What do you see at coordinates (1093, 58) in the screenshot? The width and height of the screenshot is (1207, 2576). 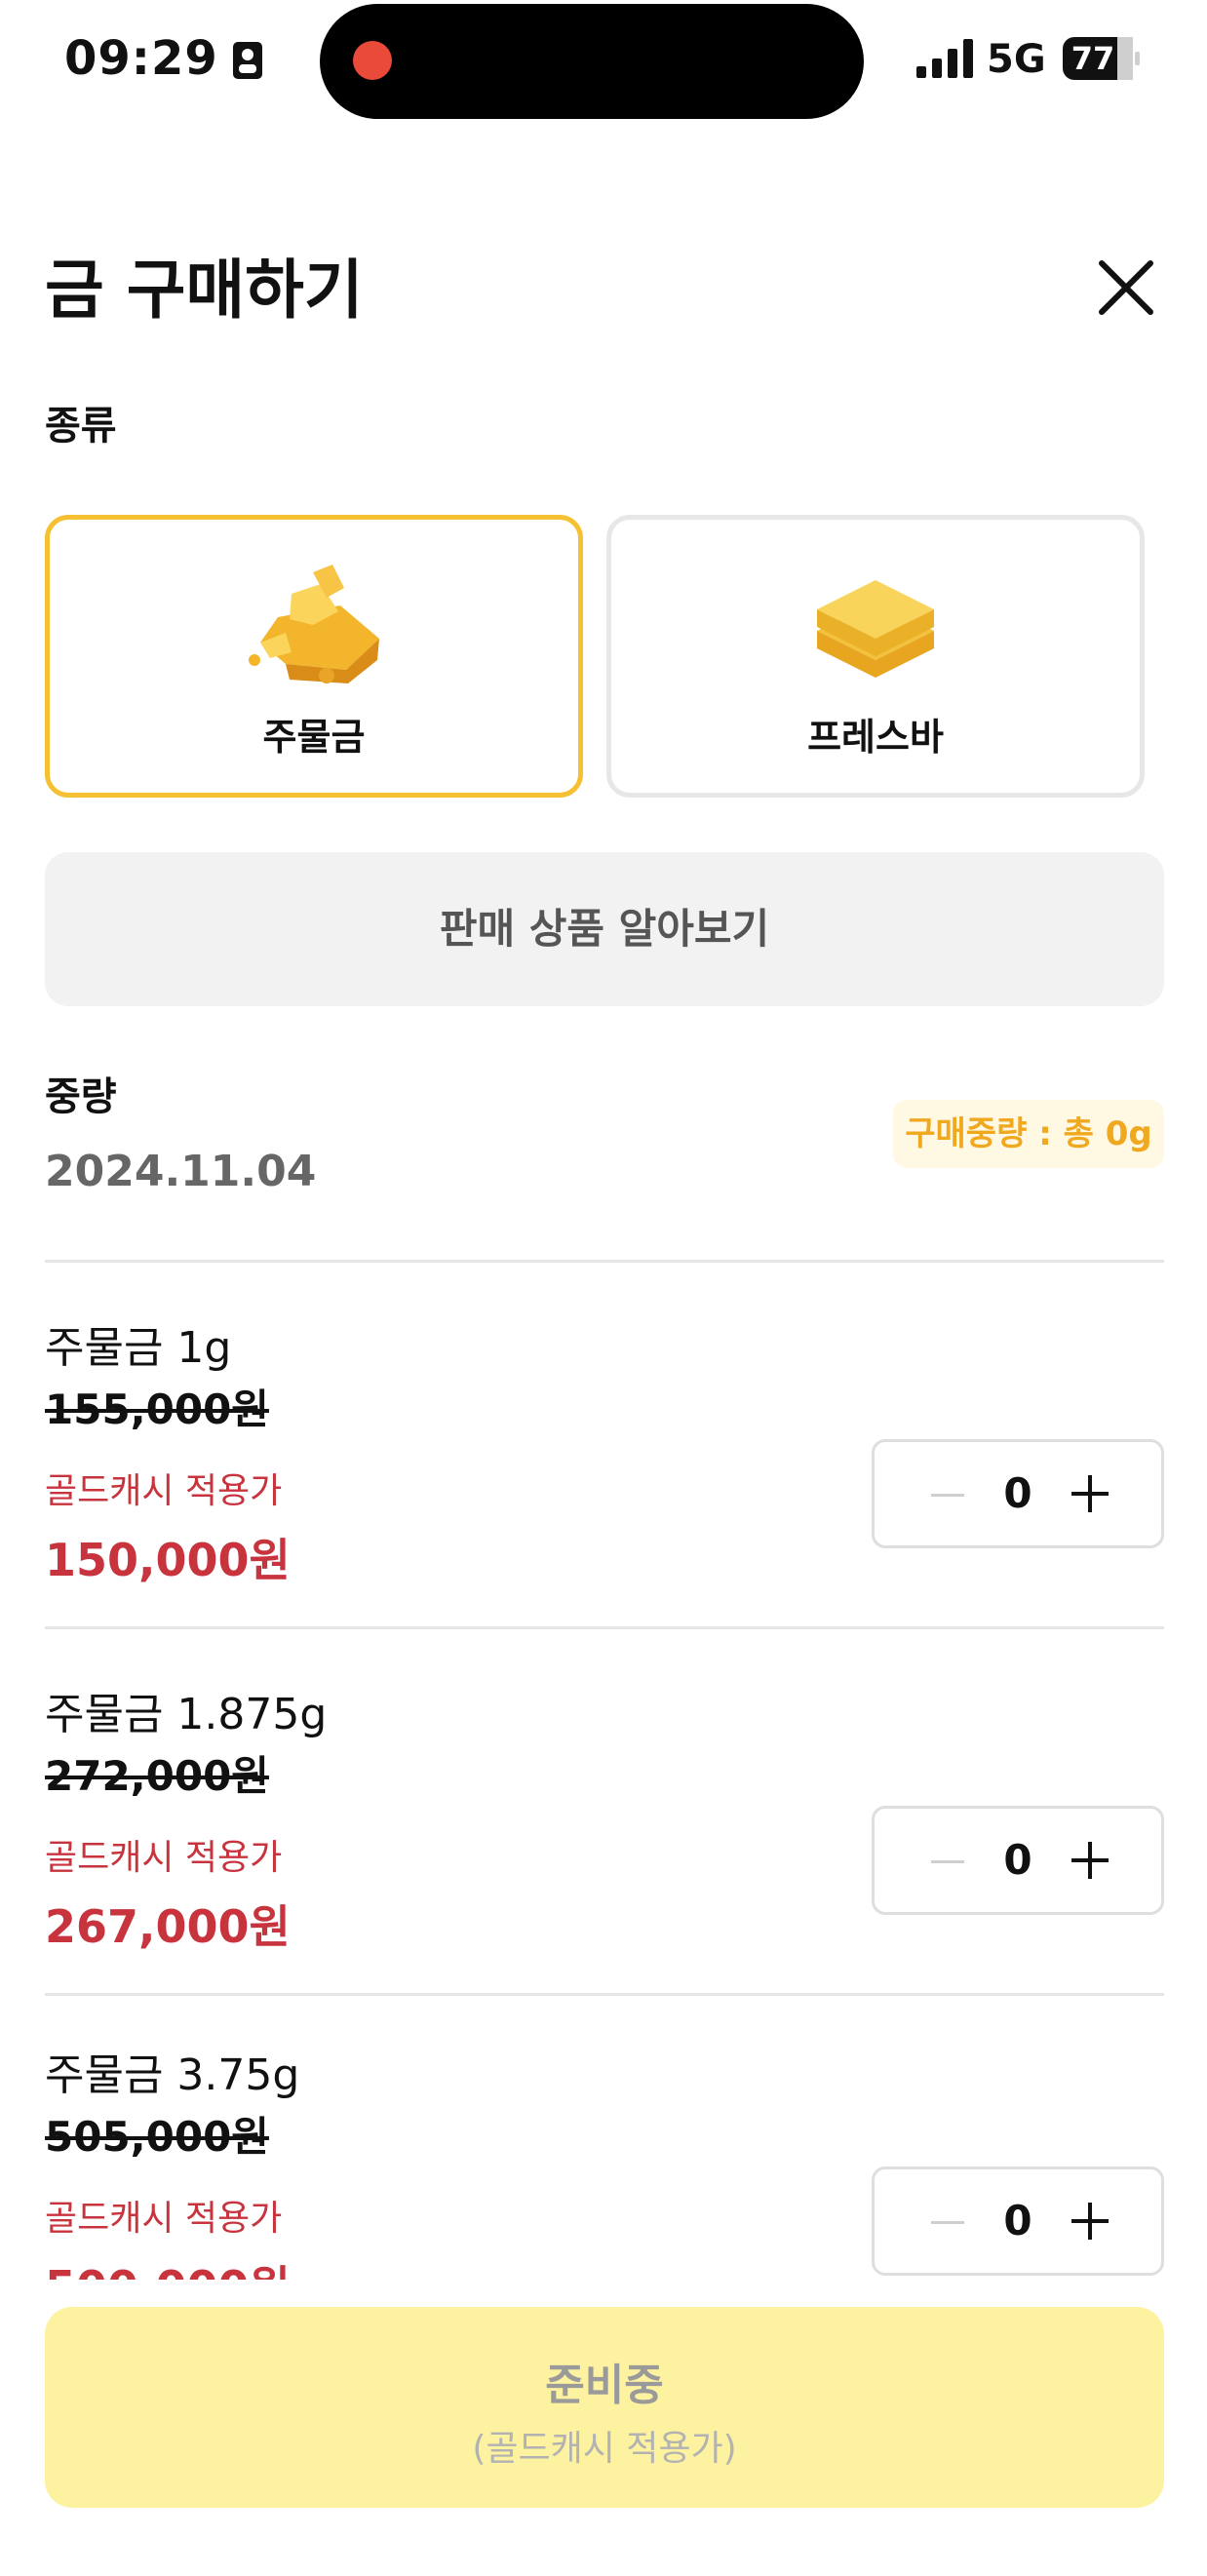 I see `battery-level: 77` at bounding box center [1093, 58].